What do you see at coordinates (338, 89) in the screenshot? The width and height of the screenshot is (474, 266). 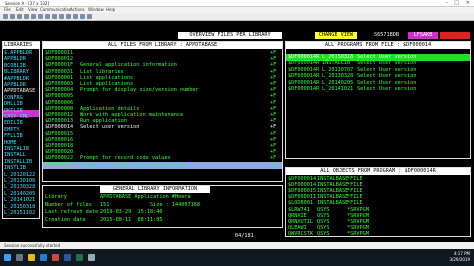 I see `program-library: L_20141021` at bounding box center [338, 89].